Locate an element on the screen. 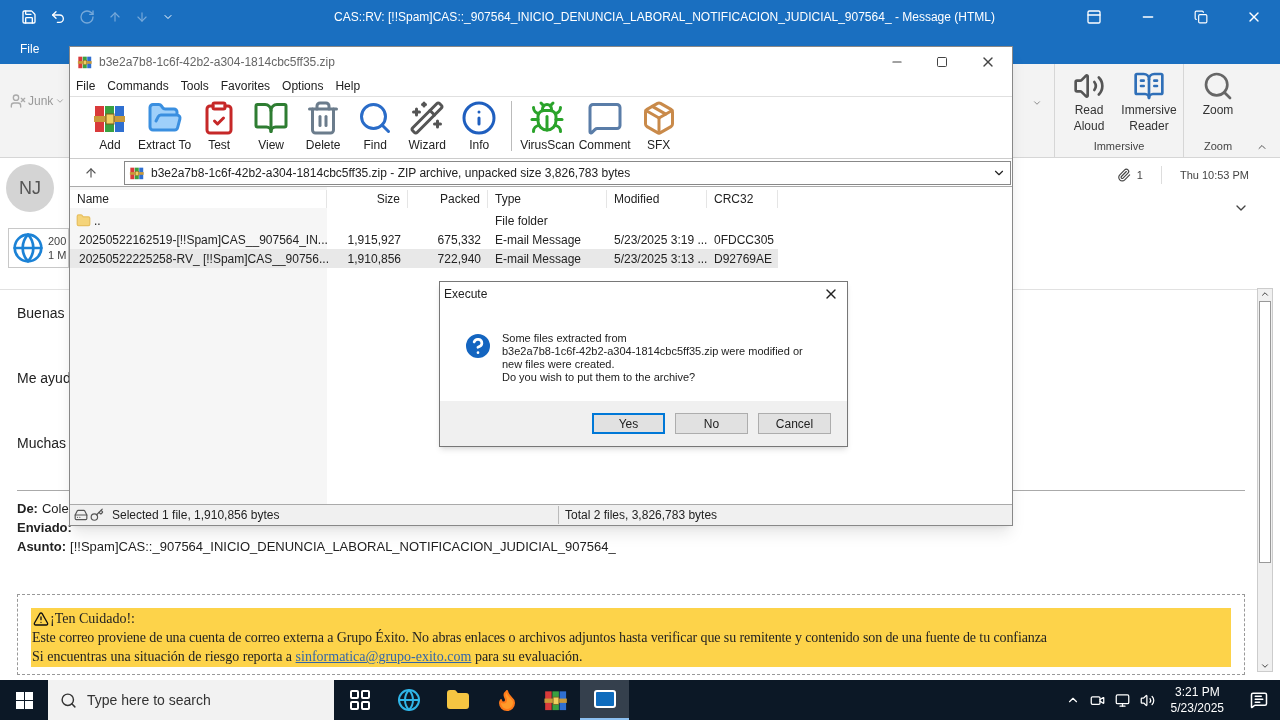 Image resolution: width=1280 pixels, height=720 pixels. status-text: Total 2 files, 3,826,783 bytes is located at coordinates (638, 515).